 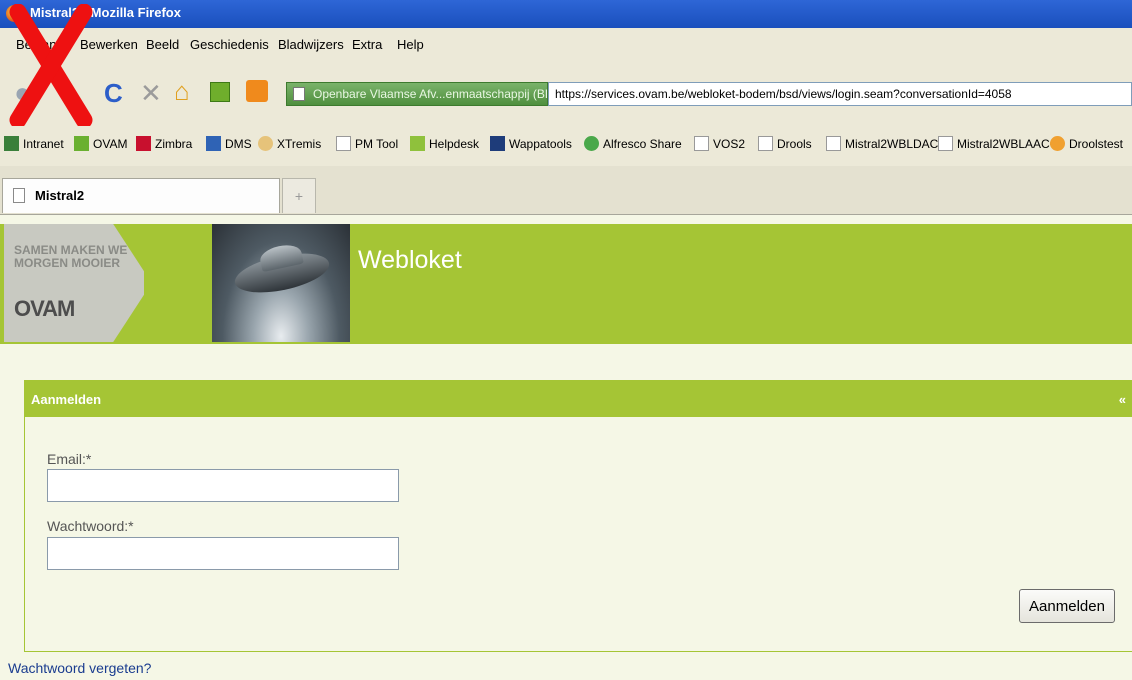 I want to click on login-panel-title: Aanmelden, so click(x=66, y=399).